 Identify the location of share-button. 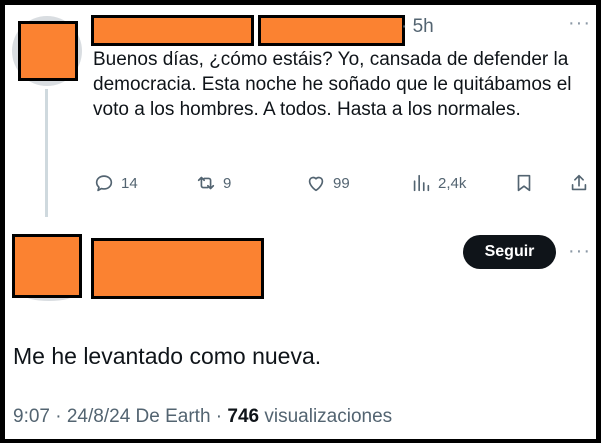
(579, 183).